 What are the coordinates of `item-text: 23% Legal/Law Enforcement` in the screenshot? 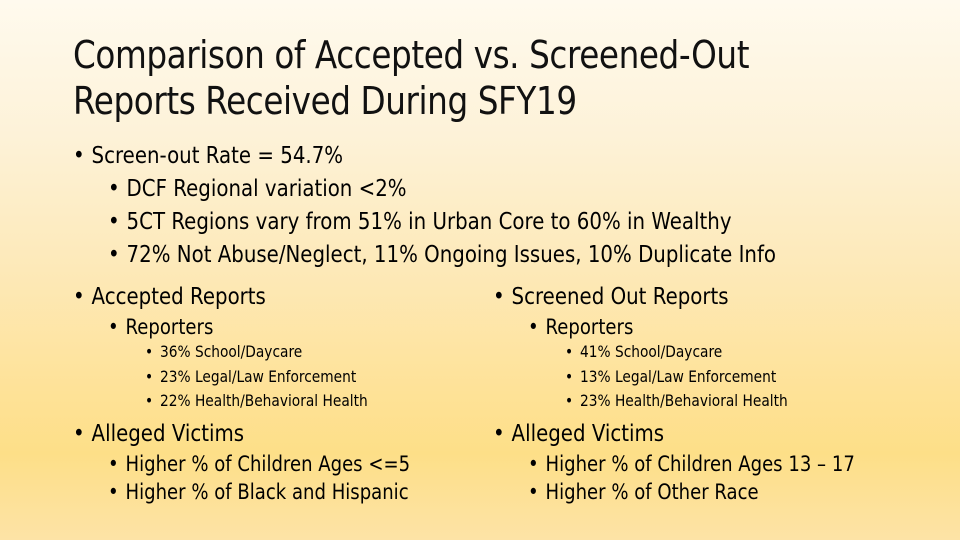 It's located at (258, 376).